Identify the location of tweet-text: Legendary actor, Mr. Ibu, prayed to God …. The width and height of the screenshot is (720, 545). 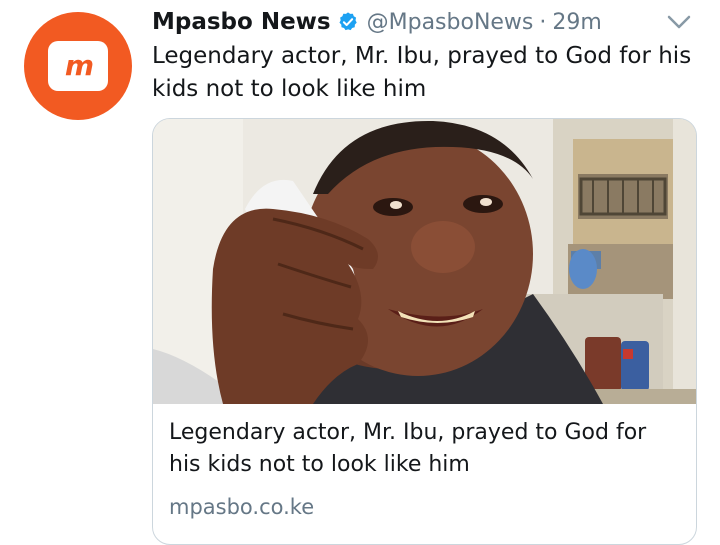
(422, 72).